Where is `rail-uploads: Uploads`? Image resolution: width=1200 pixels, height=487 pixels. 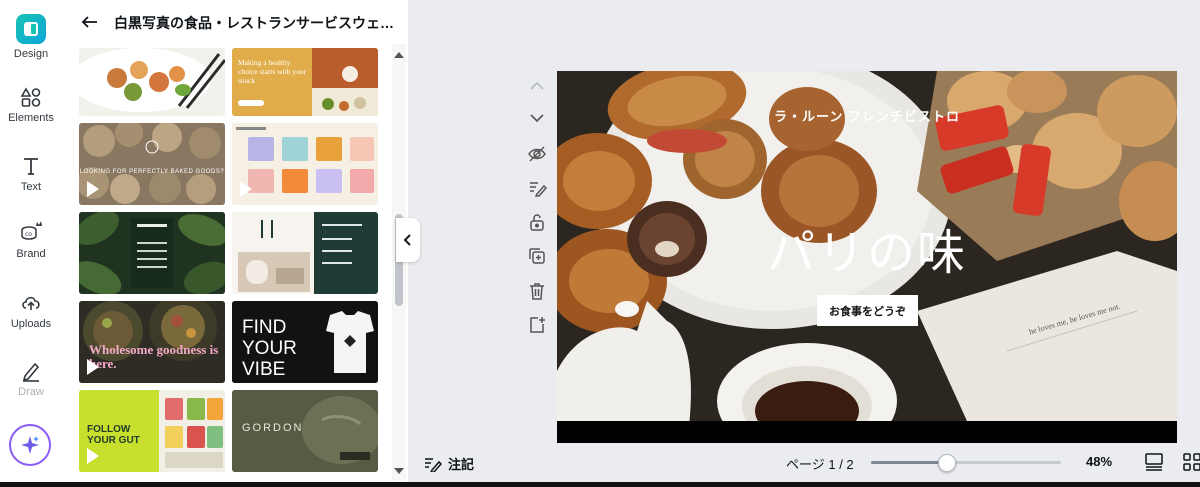
rail-uploads: Uploads is located at coordinates (31, 311).